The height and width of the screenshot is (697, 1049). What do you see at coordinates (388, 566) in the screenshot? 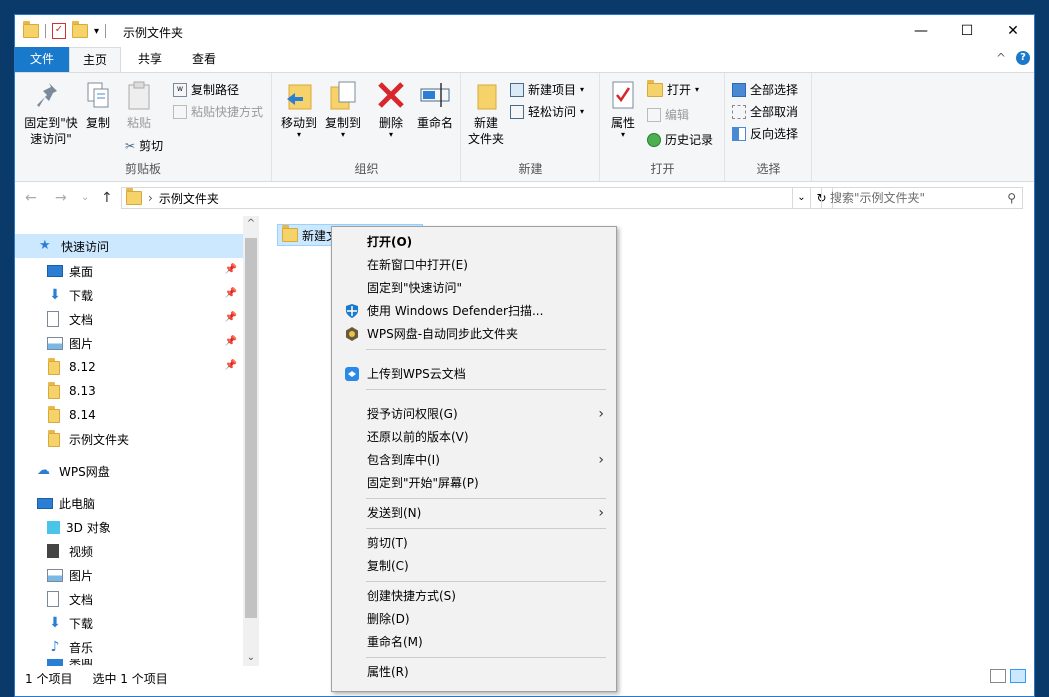
I see `menu-item-label: 复制(C)` at bounding box center [388, 566].